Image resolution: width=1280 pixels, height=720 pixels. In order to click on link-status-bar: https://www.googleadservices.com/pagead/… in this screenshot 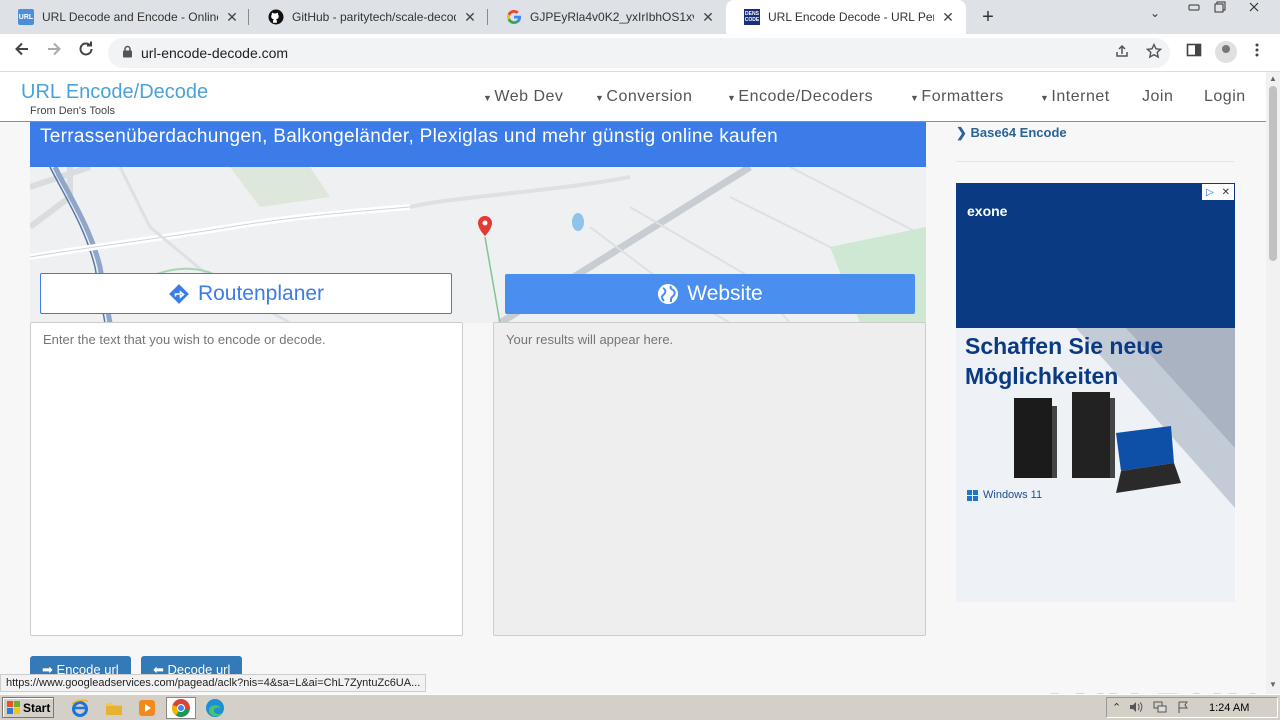, I will do `click(213, 683)`.